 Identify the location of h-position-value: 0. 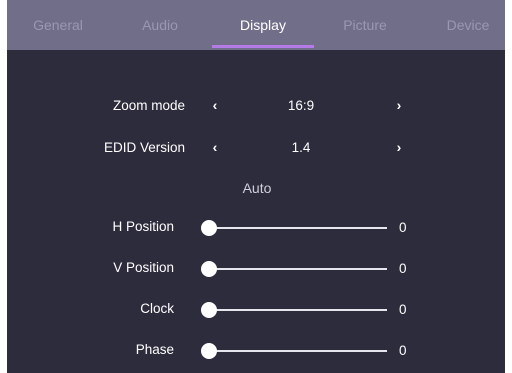
(403, 227).